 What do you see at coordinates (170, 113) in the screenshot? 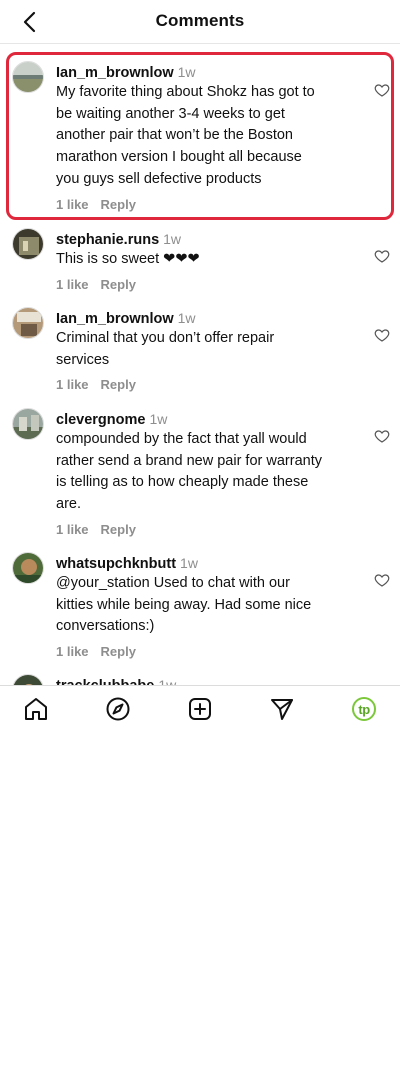
I see `comment-line: be waiting another 3-4 weeks to get` at bounding box center [170, 113].